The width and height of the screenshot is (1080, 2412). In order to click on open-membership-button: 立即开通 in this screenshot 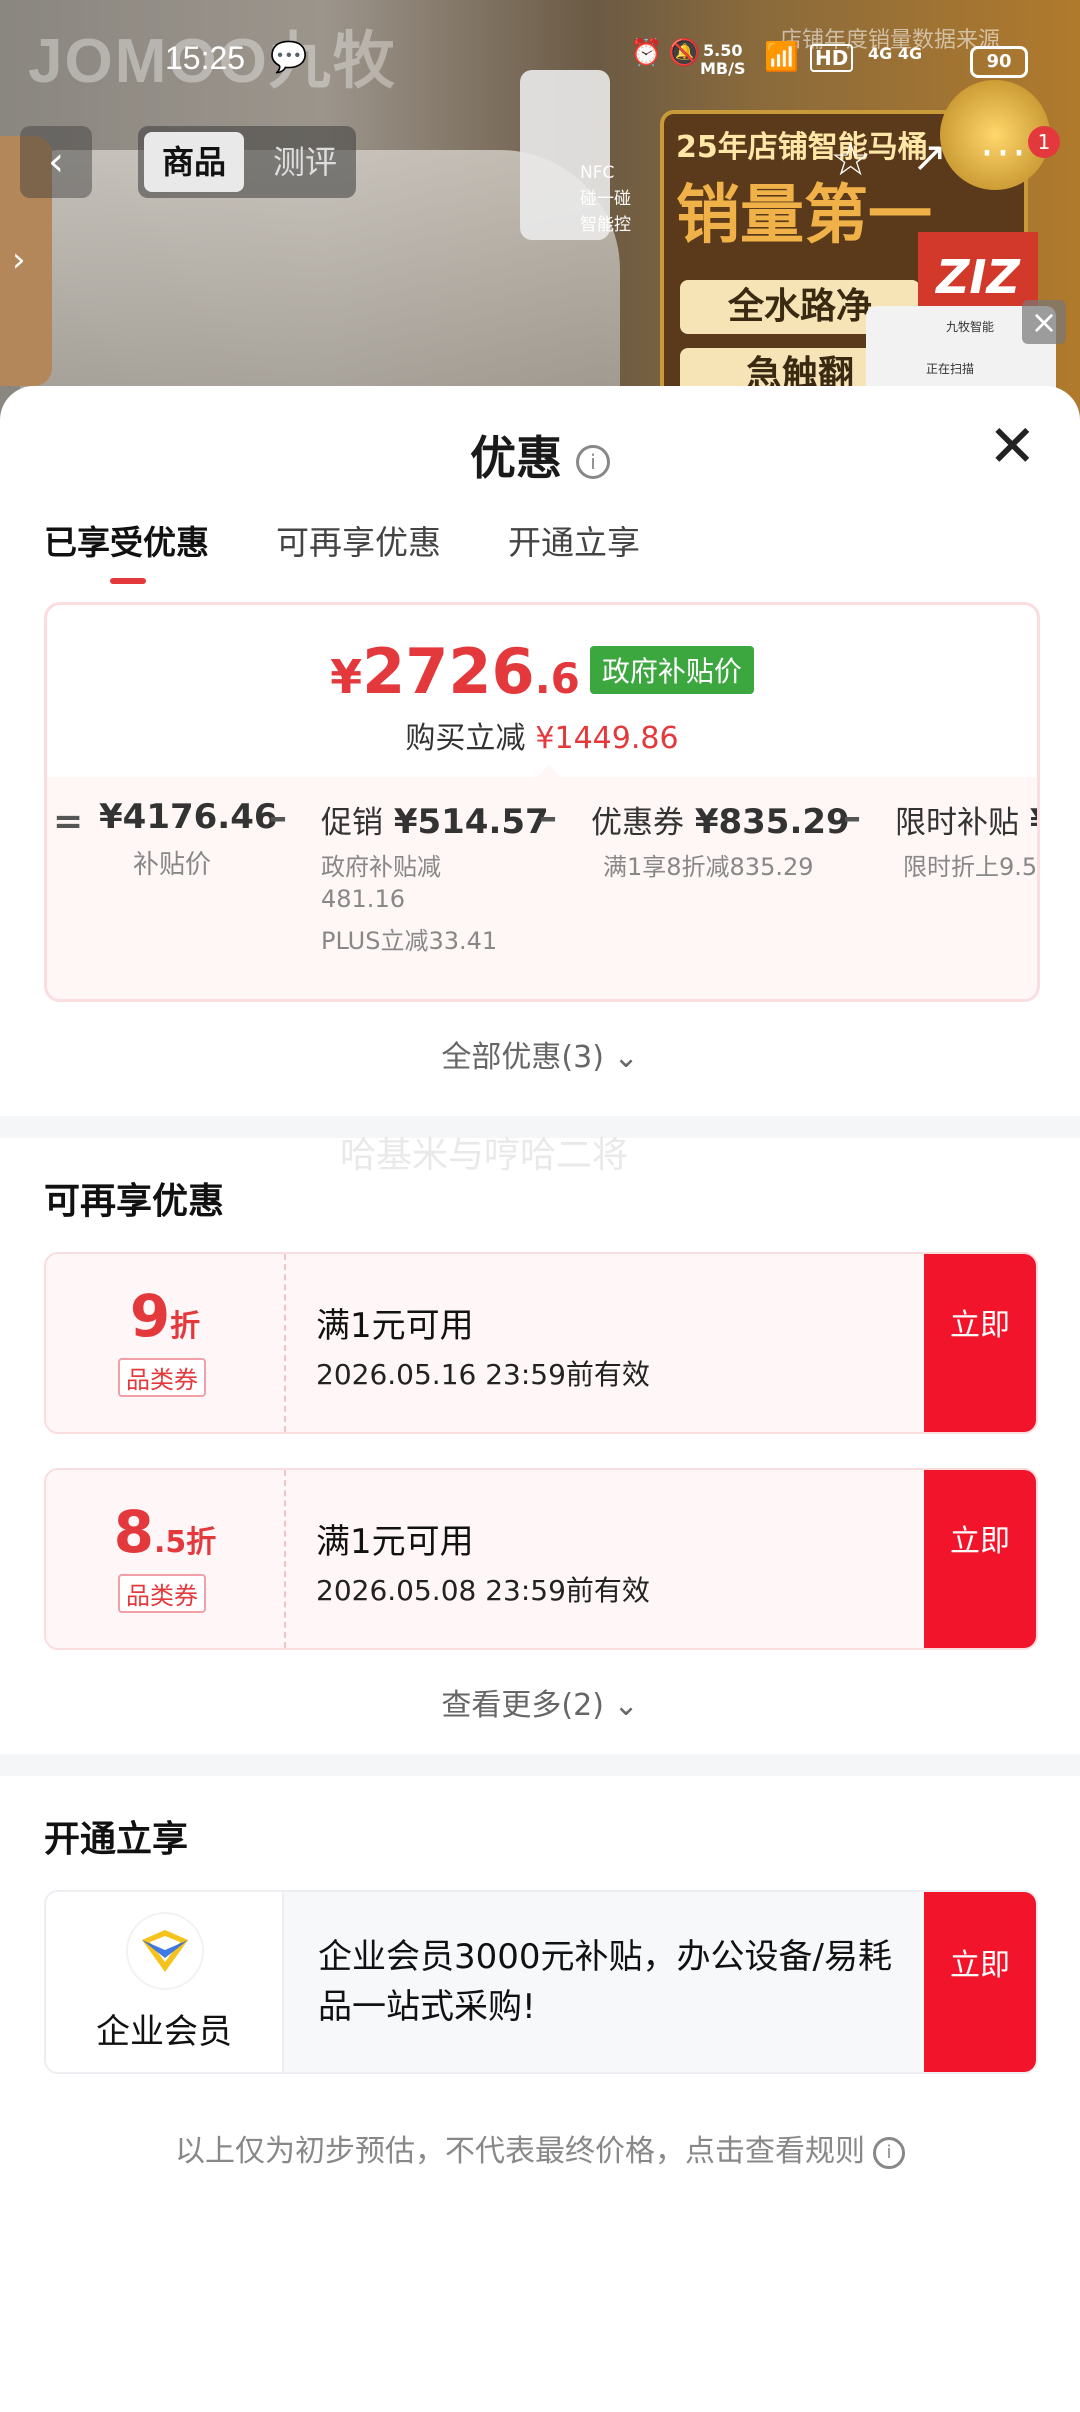, I will do `click(980, 1982)`.